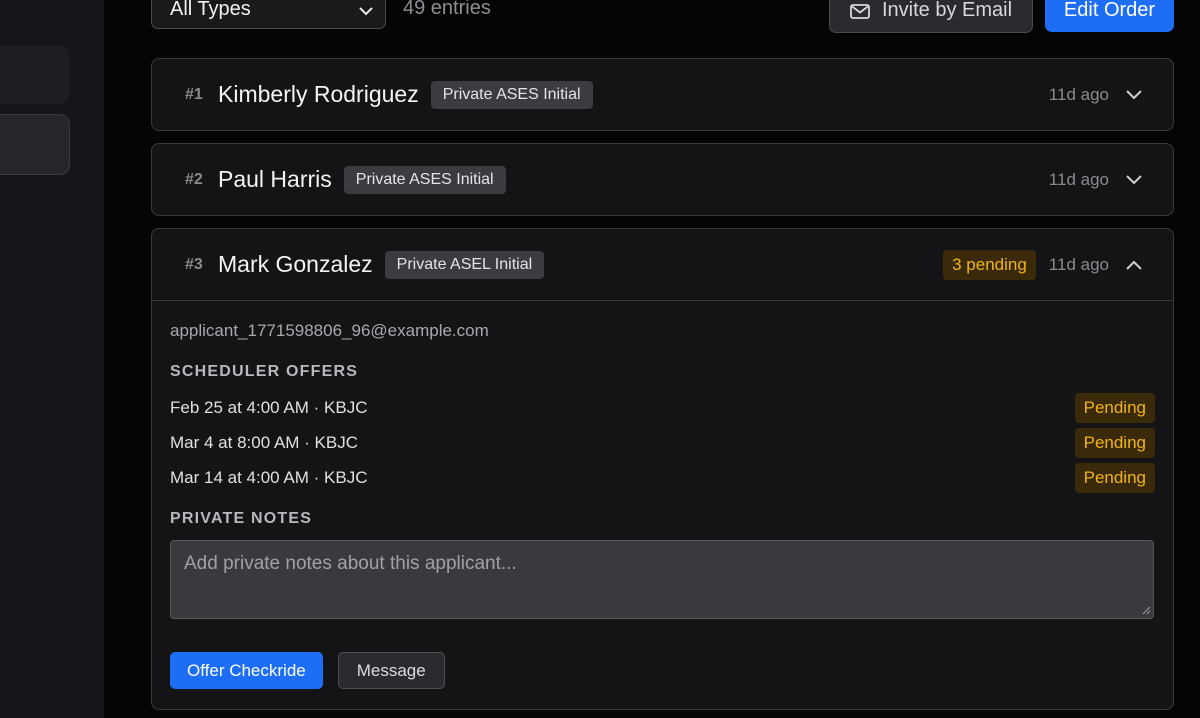  I want to click on offer-time-location: Mar 4 at 8:00 AM · KBJC, so click(264, 442).